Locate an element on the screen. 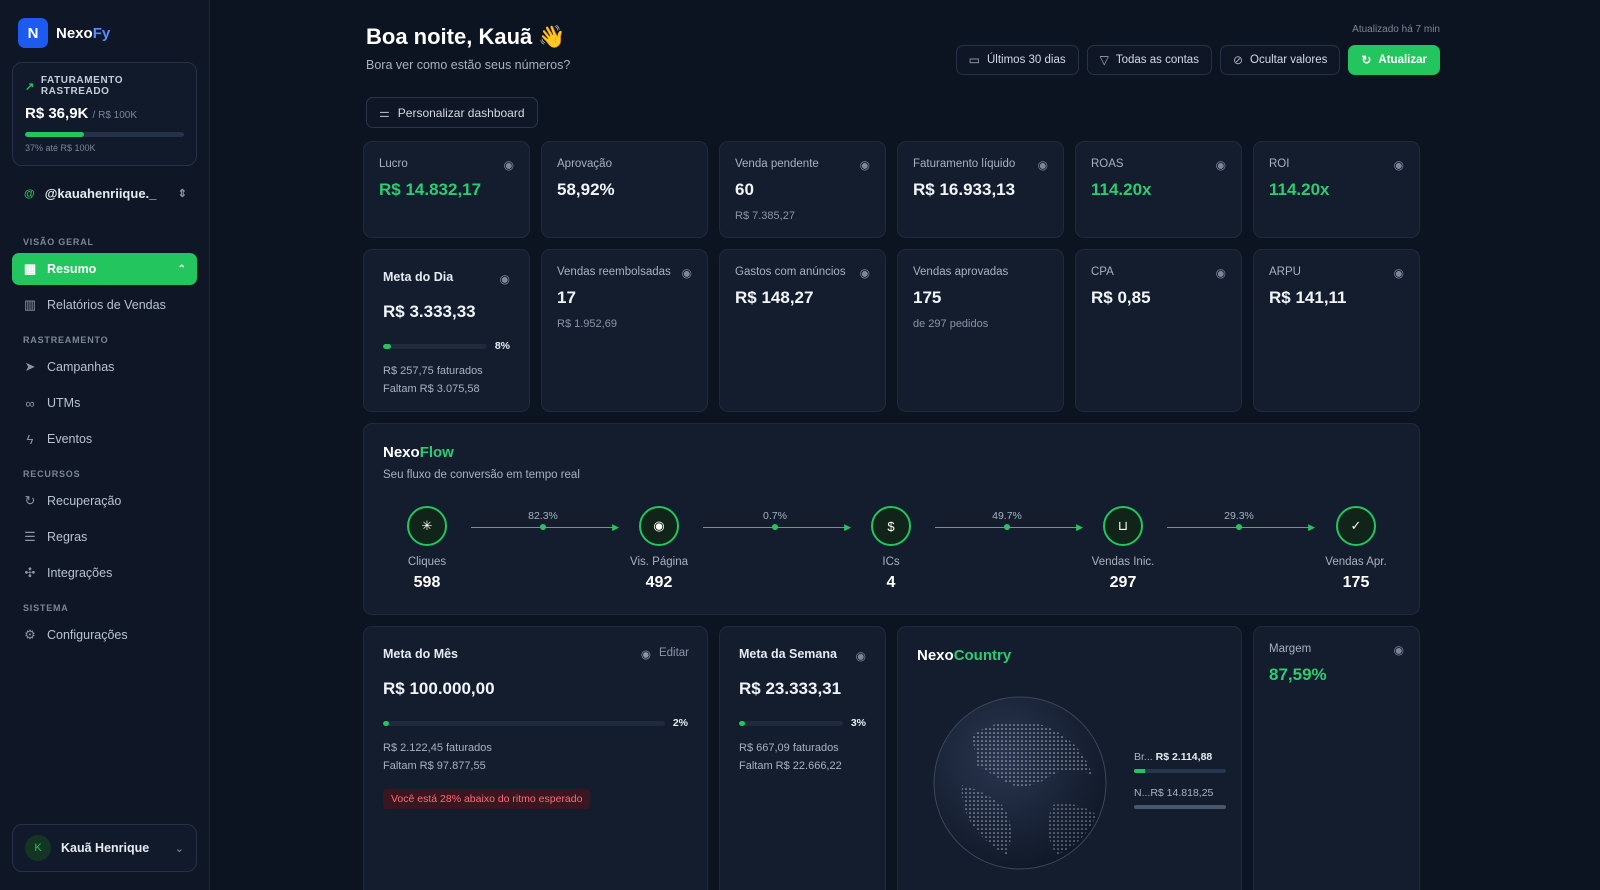 The width and height of the screenshot is (1600, 890). flow-link: 82.3% ▶ is located at coordinates (545, 521).